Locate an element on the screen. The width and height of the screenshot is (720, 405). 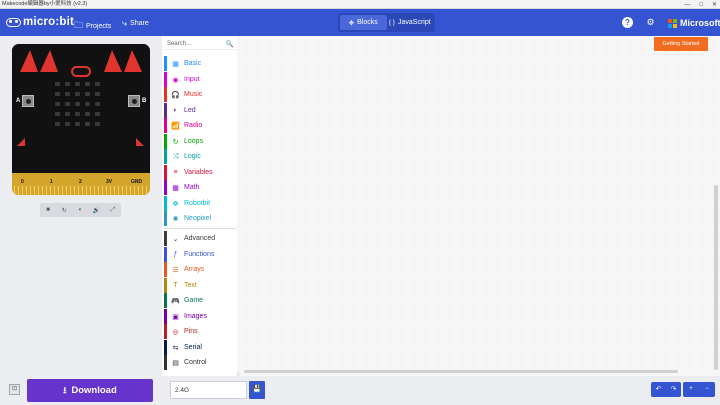
toolbox-category-game: 🎮 Game is located at coordinates (200, 300).